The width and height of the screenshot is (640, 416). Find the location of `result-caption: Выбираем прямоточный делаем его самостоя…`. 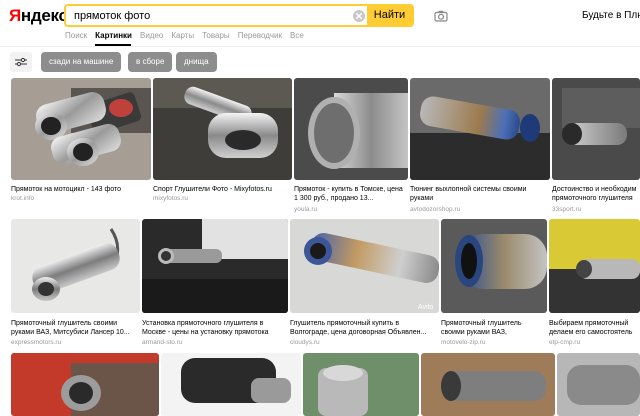

result-caption: Выбираем прямоточный делаем его самостоя… is located at coordinates (594, 328).